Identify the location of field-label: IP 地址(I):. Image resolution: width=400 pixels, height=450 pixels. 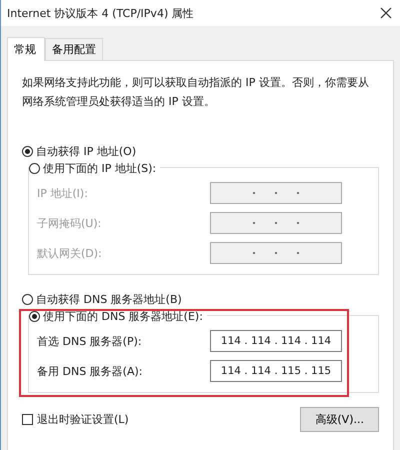
(62, 193).